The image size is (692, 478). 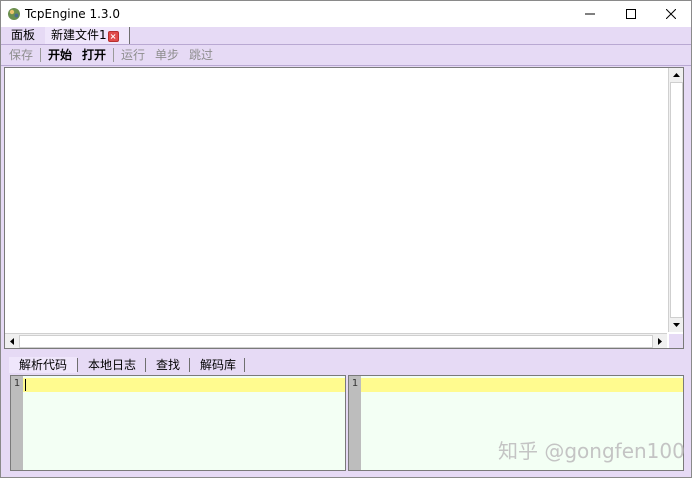 I want to click on window-title: TcpEngine 1.3.0, so click(x=72, y=14).